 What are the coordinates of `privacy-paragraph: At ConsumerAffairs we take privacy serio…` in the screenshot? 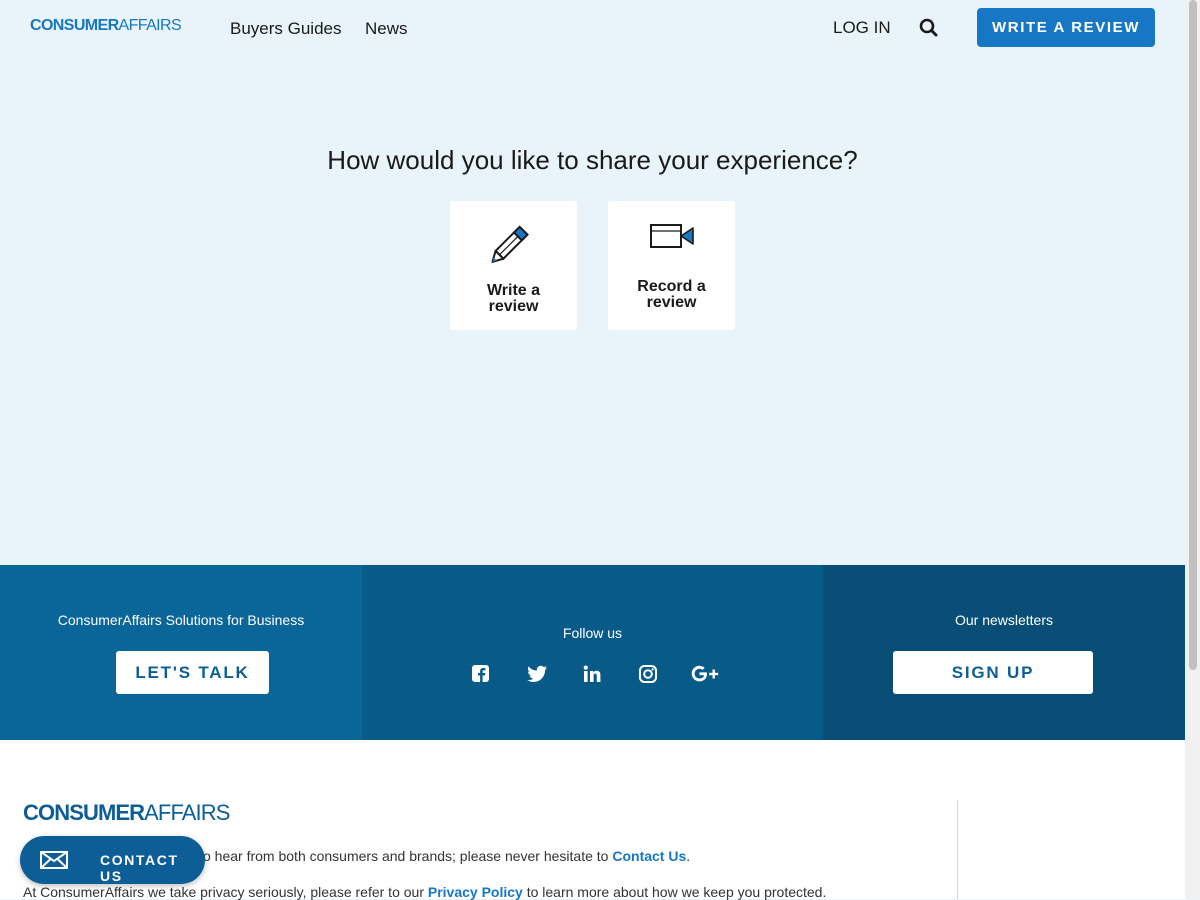 It's located at (425, 892).